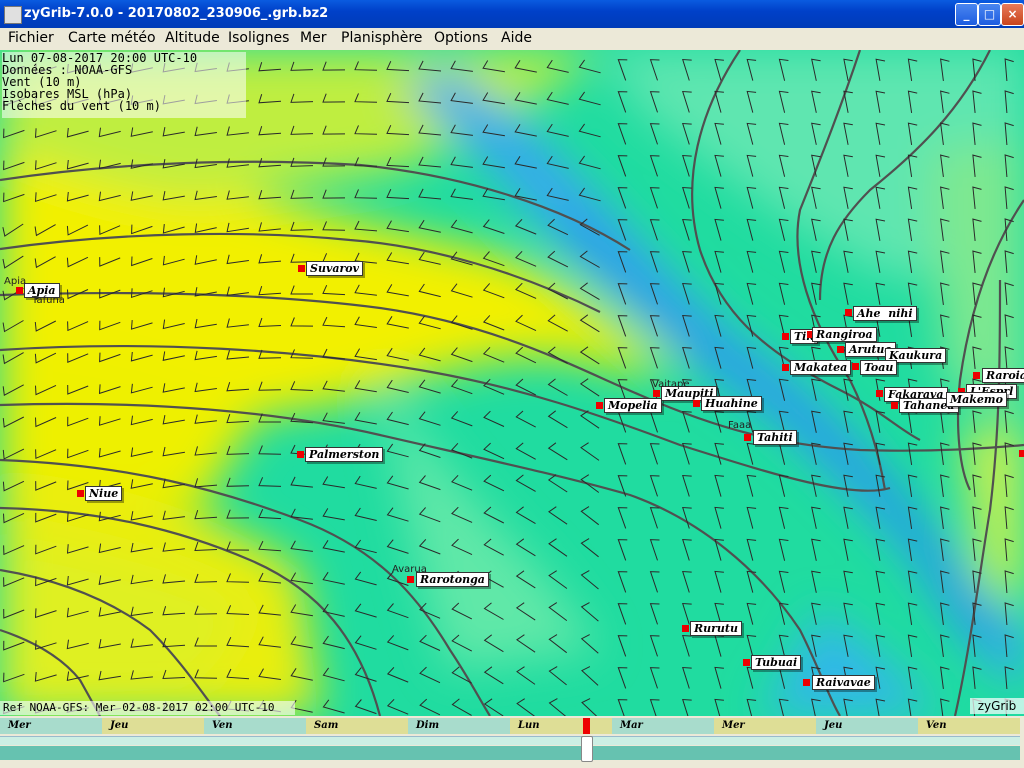 The image size is (1024, 768). Describe the element at coordinates (381, 38) in the screenshot. I see `menu-planisphere: Planisphère` at that location.